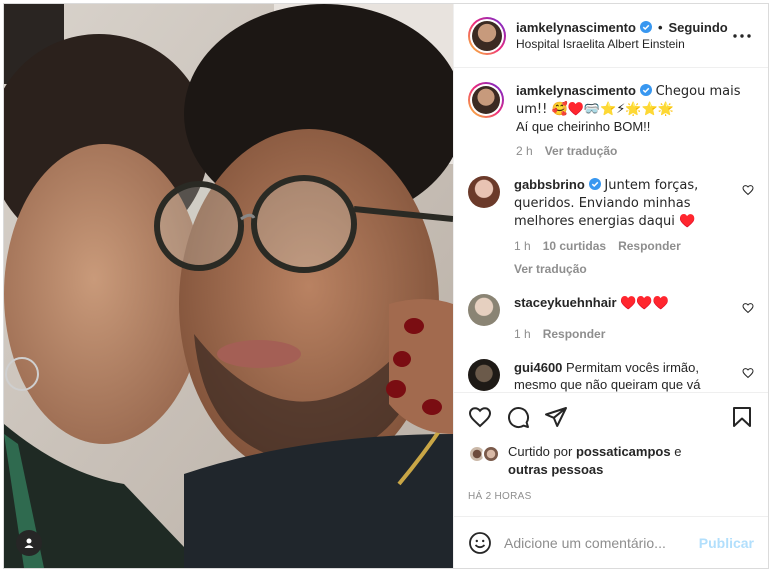 The width and height of the screenshot is (774, 573). I want to click on comment-username: staceykuehnhair, so click(565, 302).